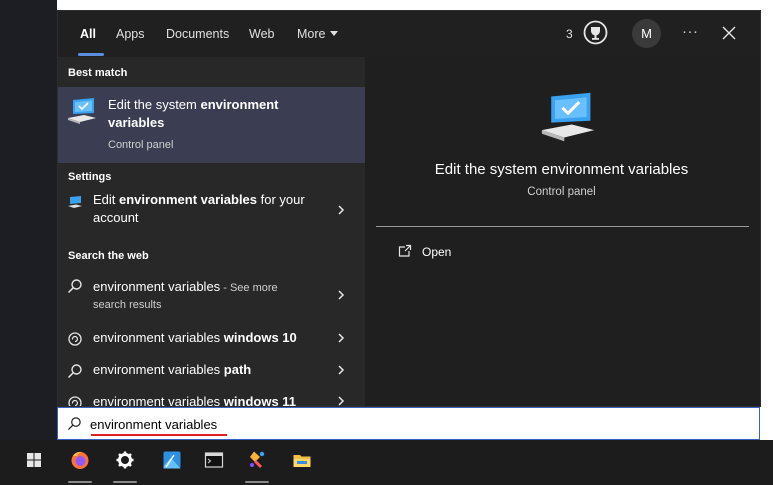 The height and width of the screenshot is (485, 773). What do you see at coordinates (729, 33) in the screenshot?
I see `close-icon` at bounding box center [729, 33].